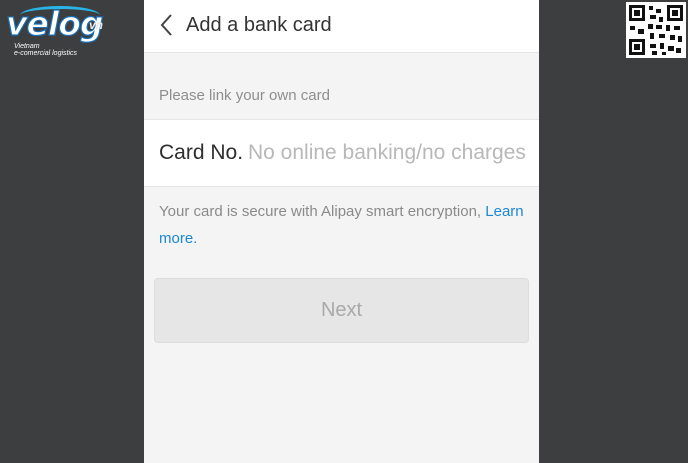 The image size is (688, 463). Describe the element at coordinates (96, 25) in the screenshot. I see `logo-suffix: vn` at that location.